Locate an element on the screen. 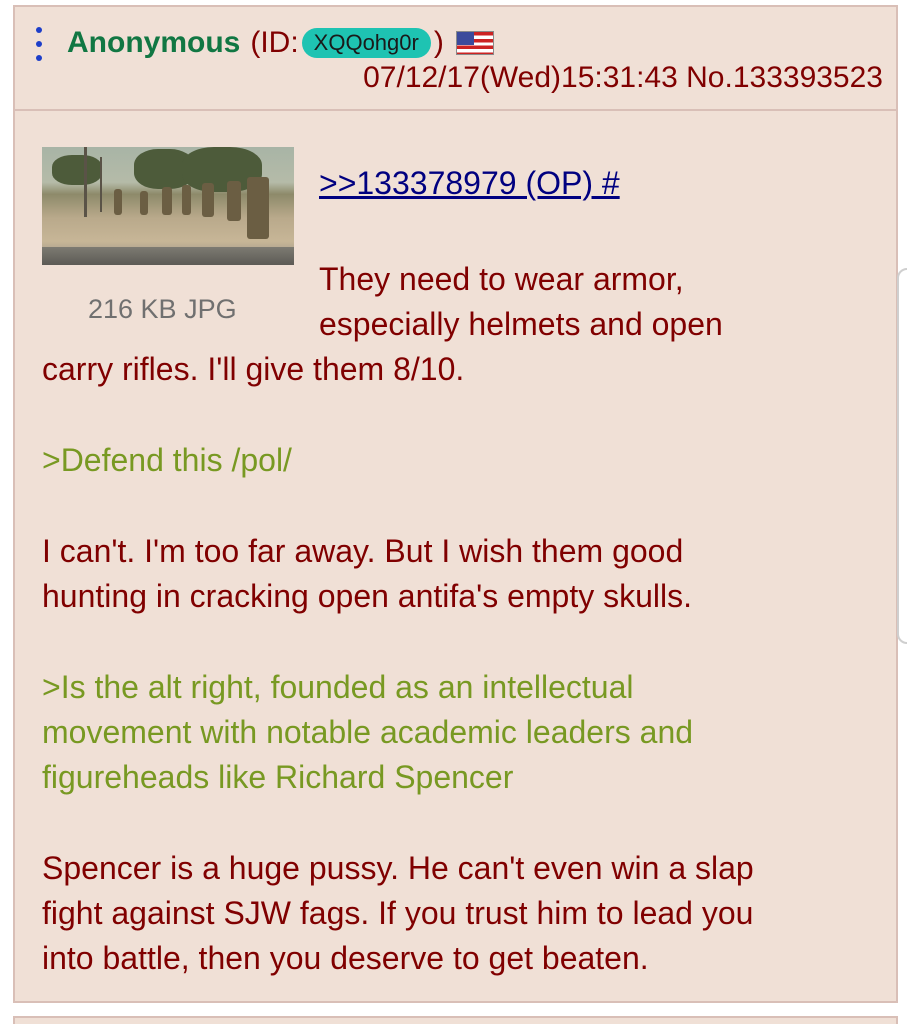 This screenshot has width=907, height=1024. poster-id-group: (ID: XQQohg0r ) is located at coordinates (347, 43).